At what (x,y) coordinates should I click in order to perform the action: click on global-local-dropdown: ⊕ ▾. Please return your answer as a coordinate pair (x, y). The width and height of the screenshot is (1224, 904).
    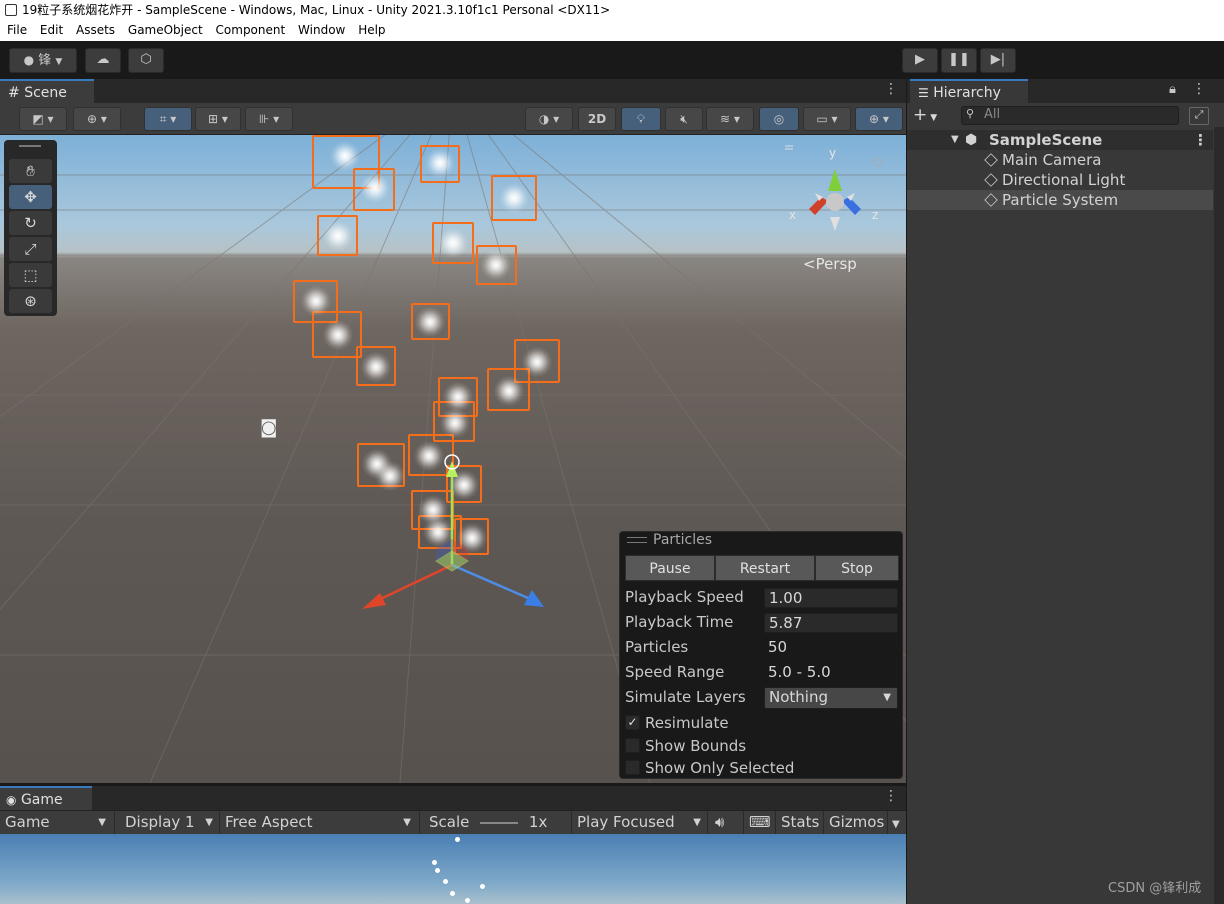
    Looking at the image, I should click on (97, 119).